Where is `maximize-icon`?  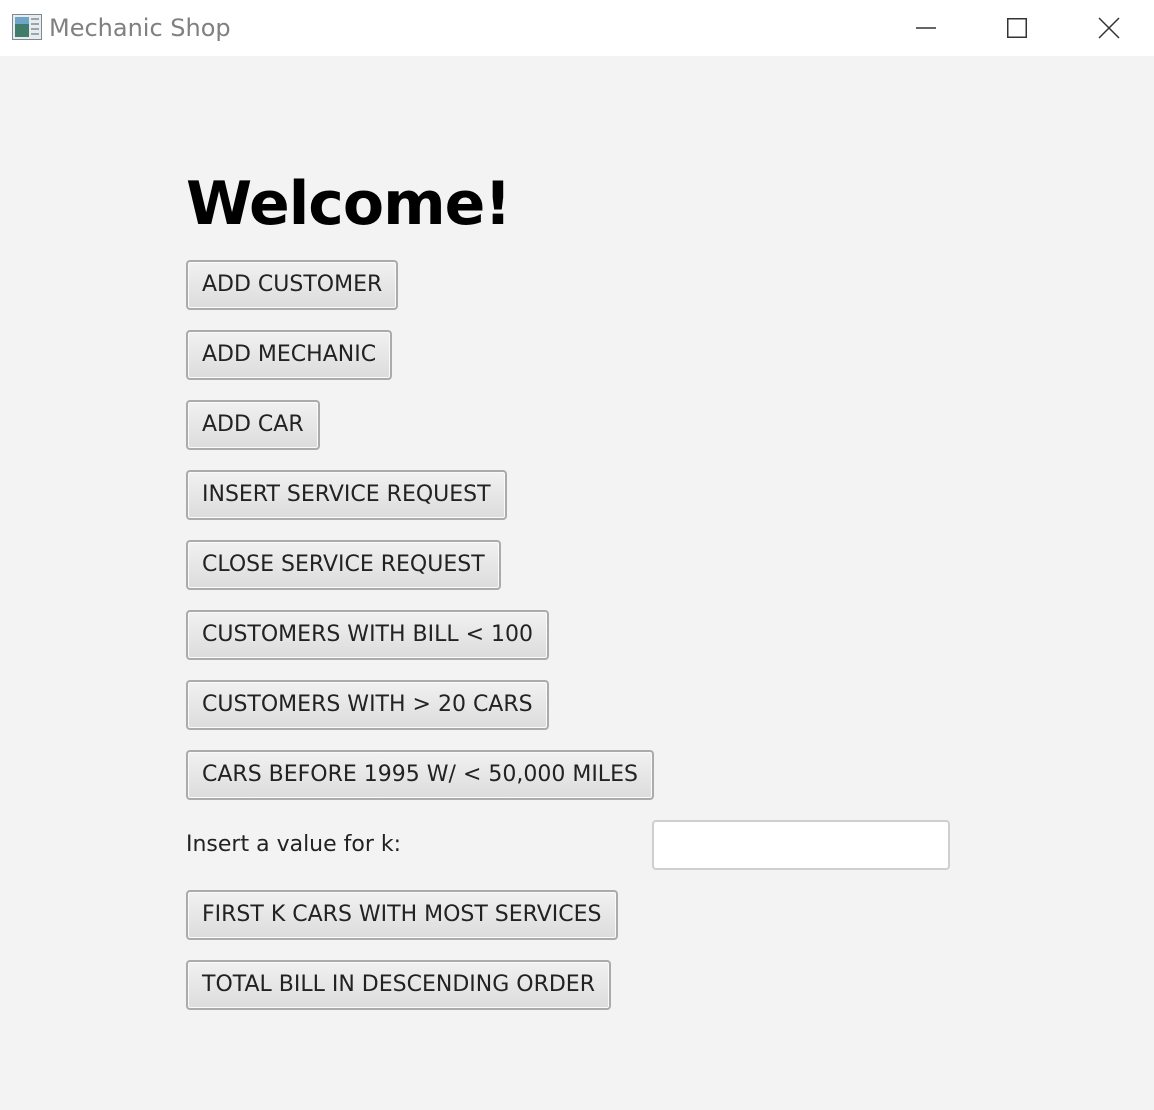
maximize-icon is located at coordinates (1017, 28).